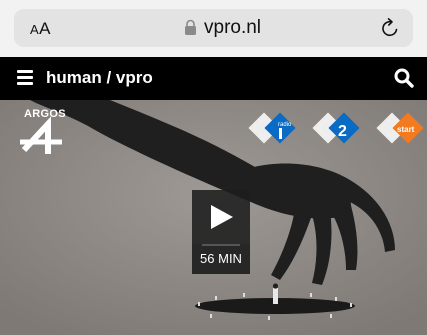  Describe the element at coordinates (285, 125) in the screenshot. I see `svg-text: radio` at that location.